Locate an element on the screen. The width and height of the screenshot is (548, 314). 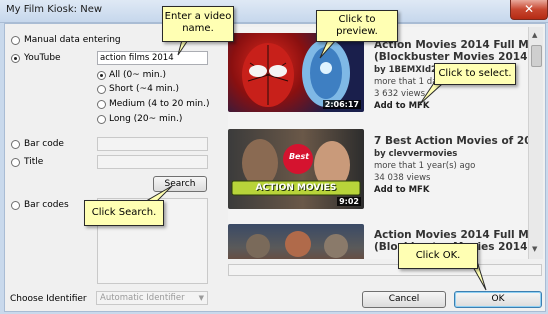
callout-ok: Click OK. is located at coordinates (438, 256).